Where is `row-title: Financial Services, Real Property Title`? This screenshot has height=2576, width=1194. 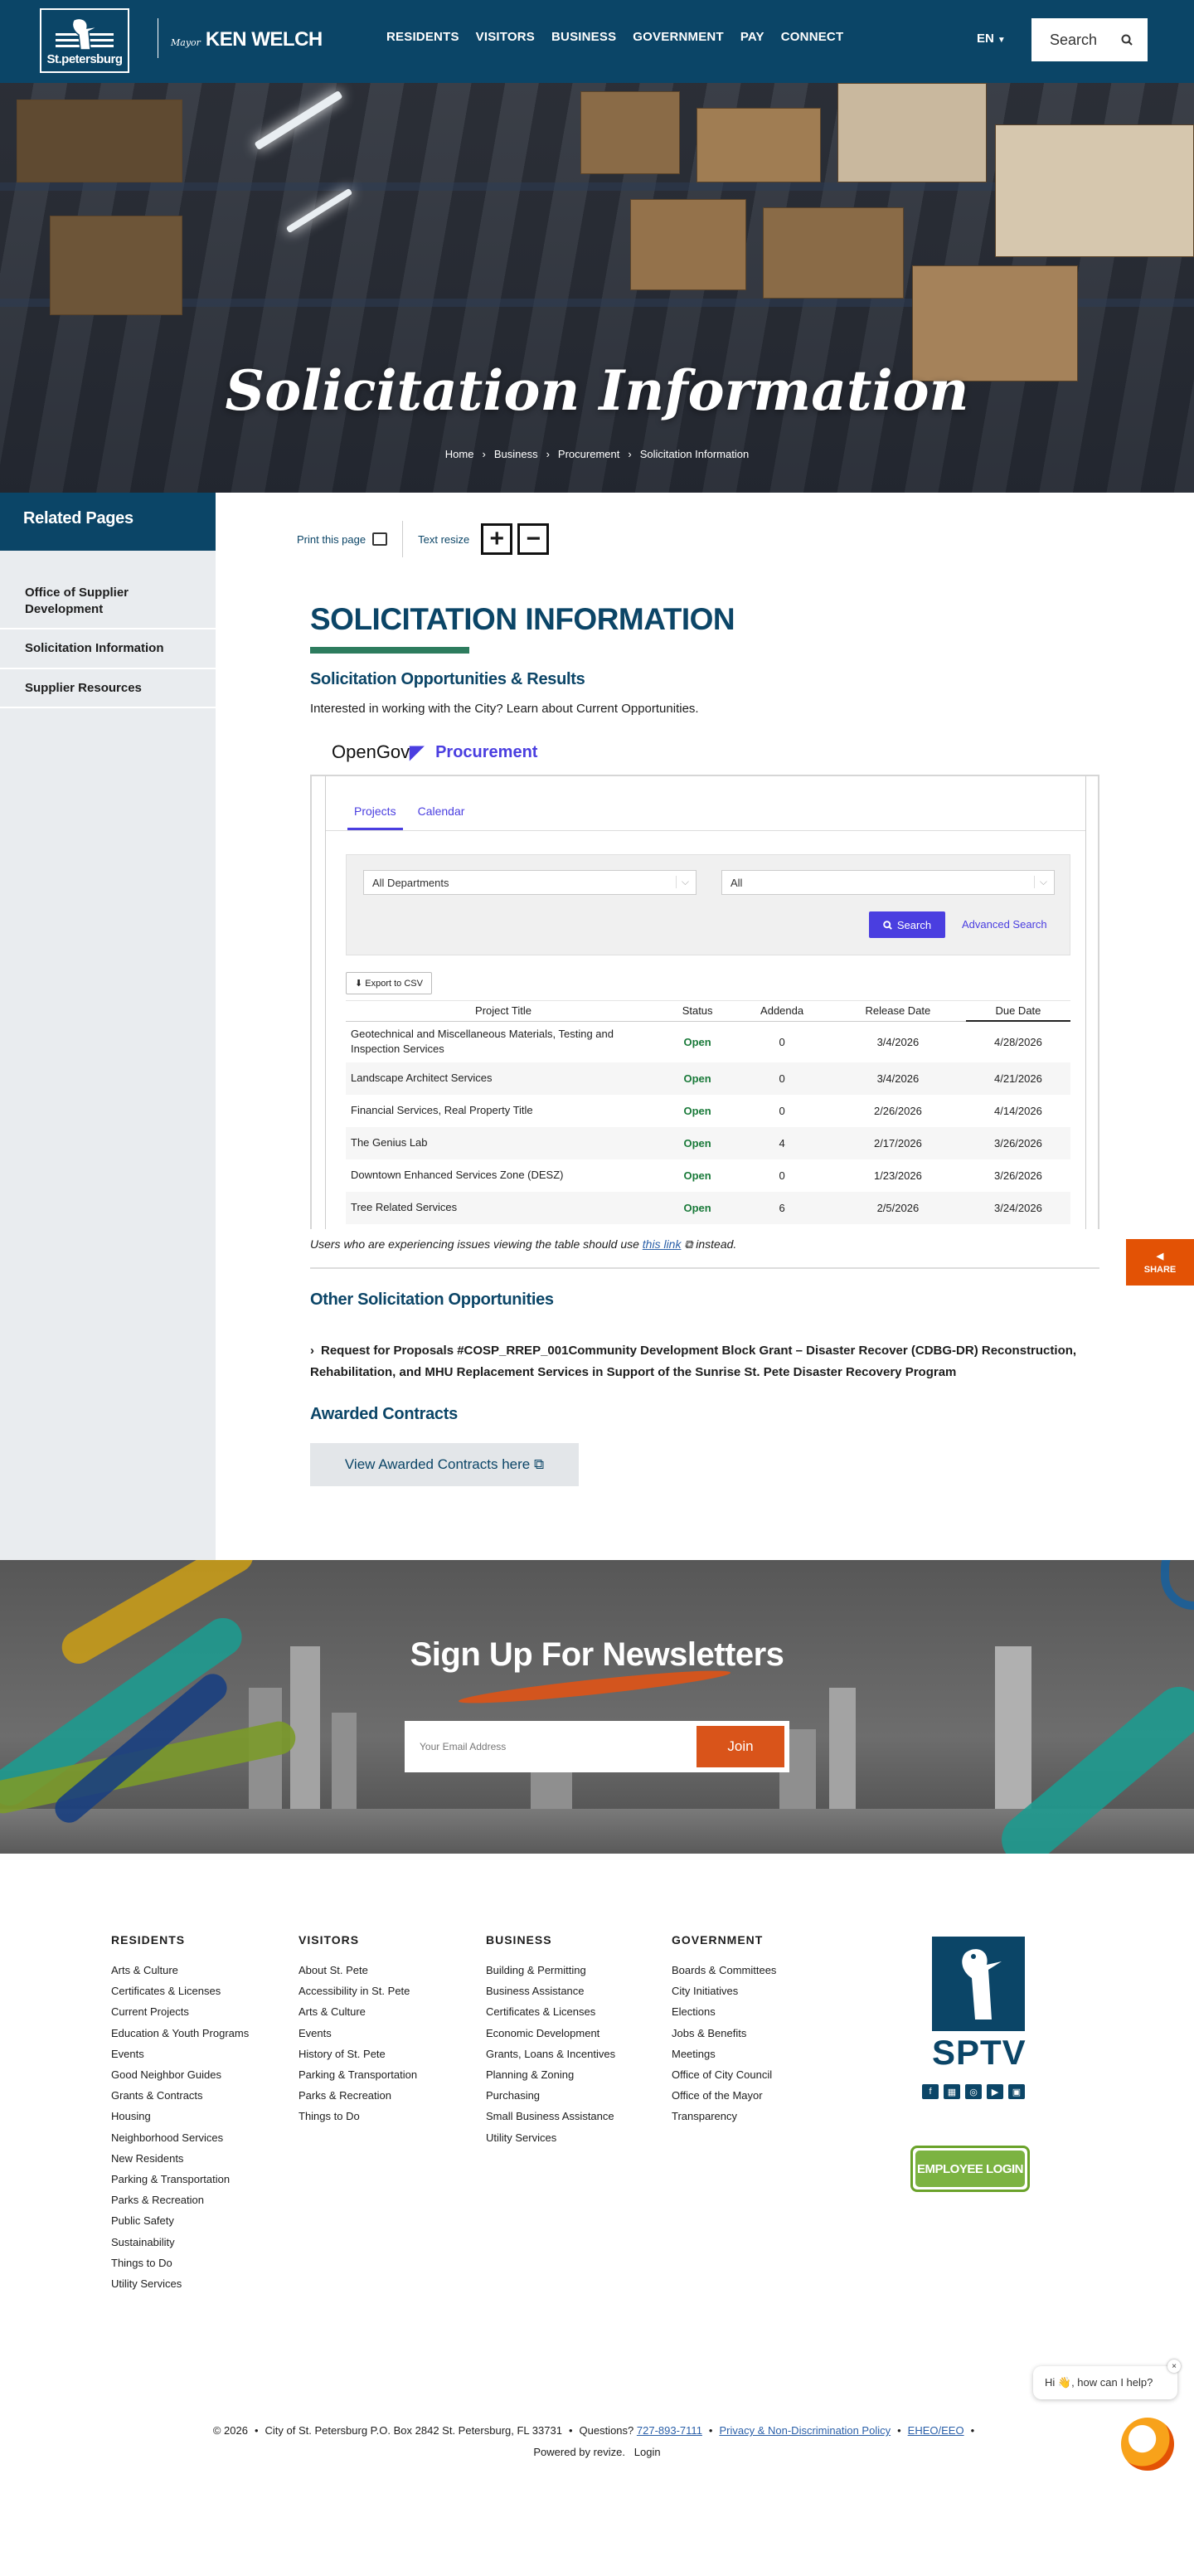 row-title: Financial Services, Real Property Title is located at coordinates (503, 1111).